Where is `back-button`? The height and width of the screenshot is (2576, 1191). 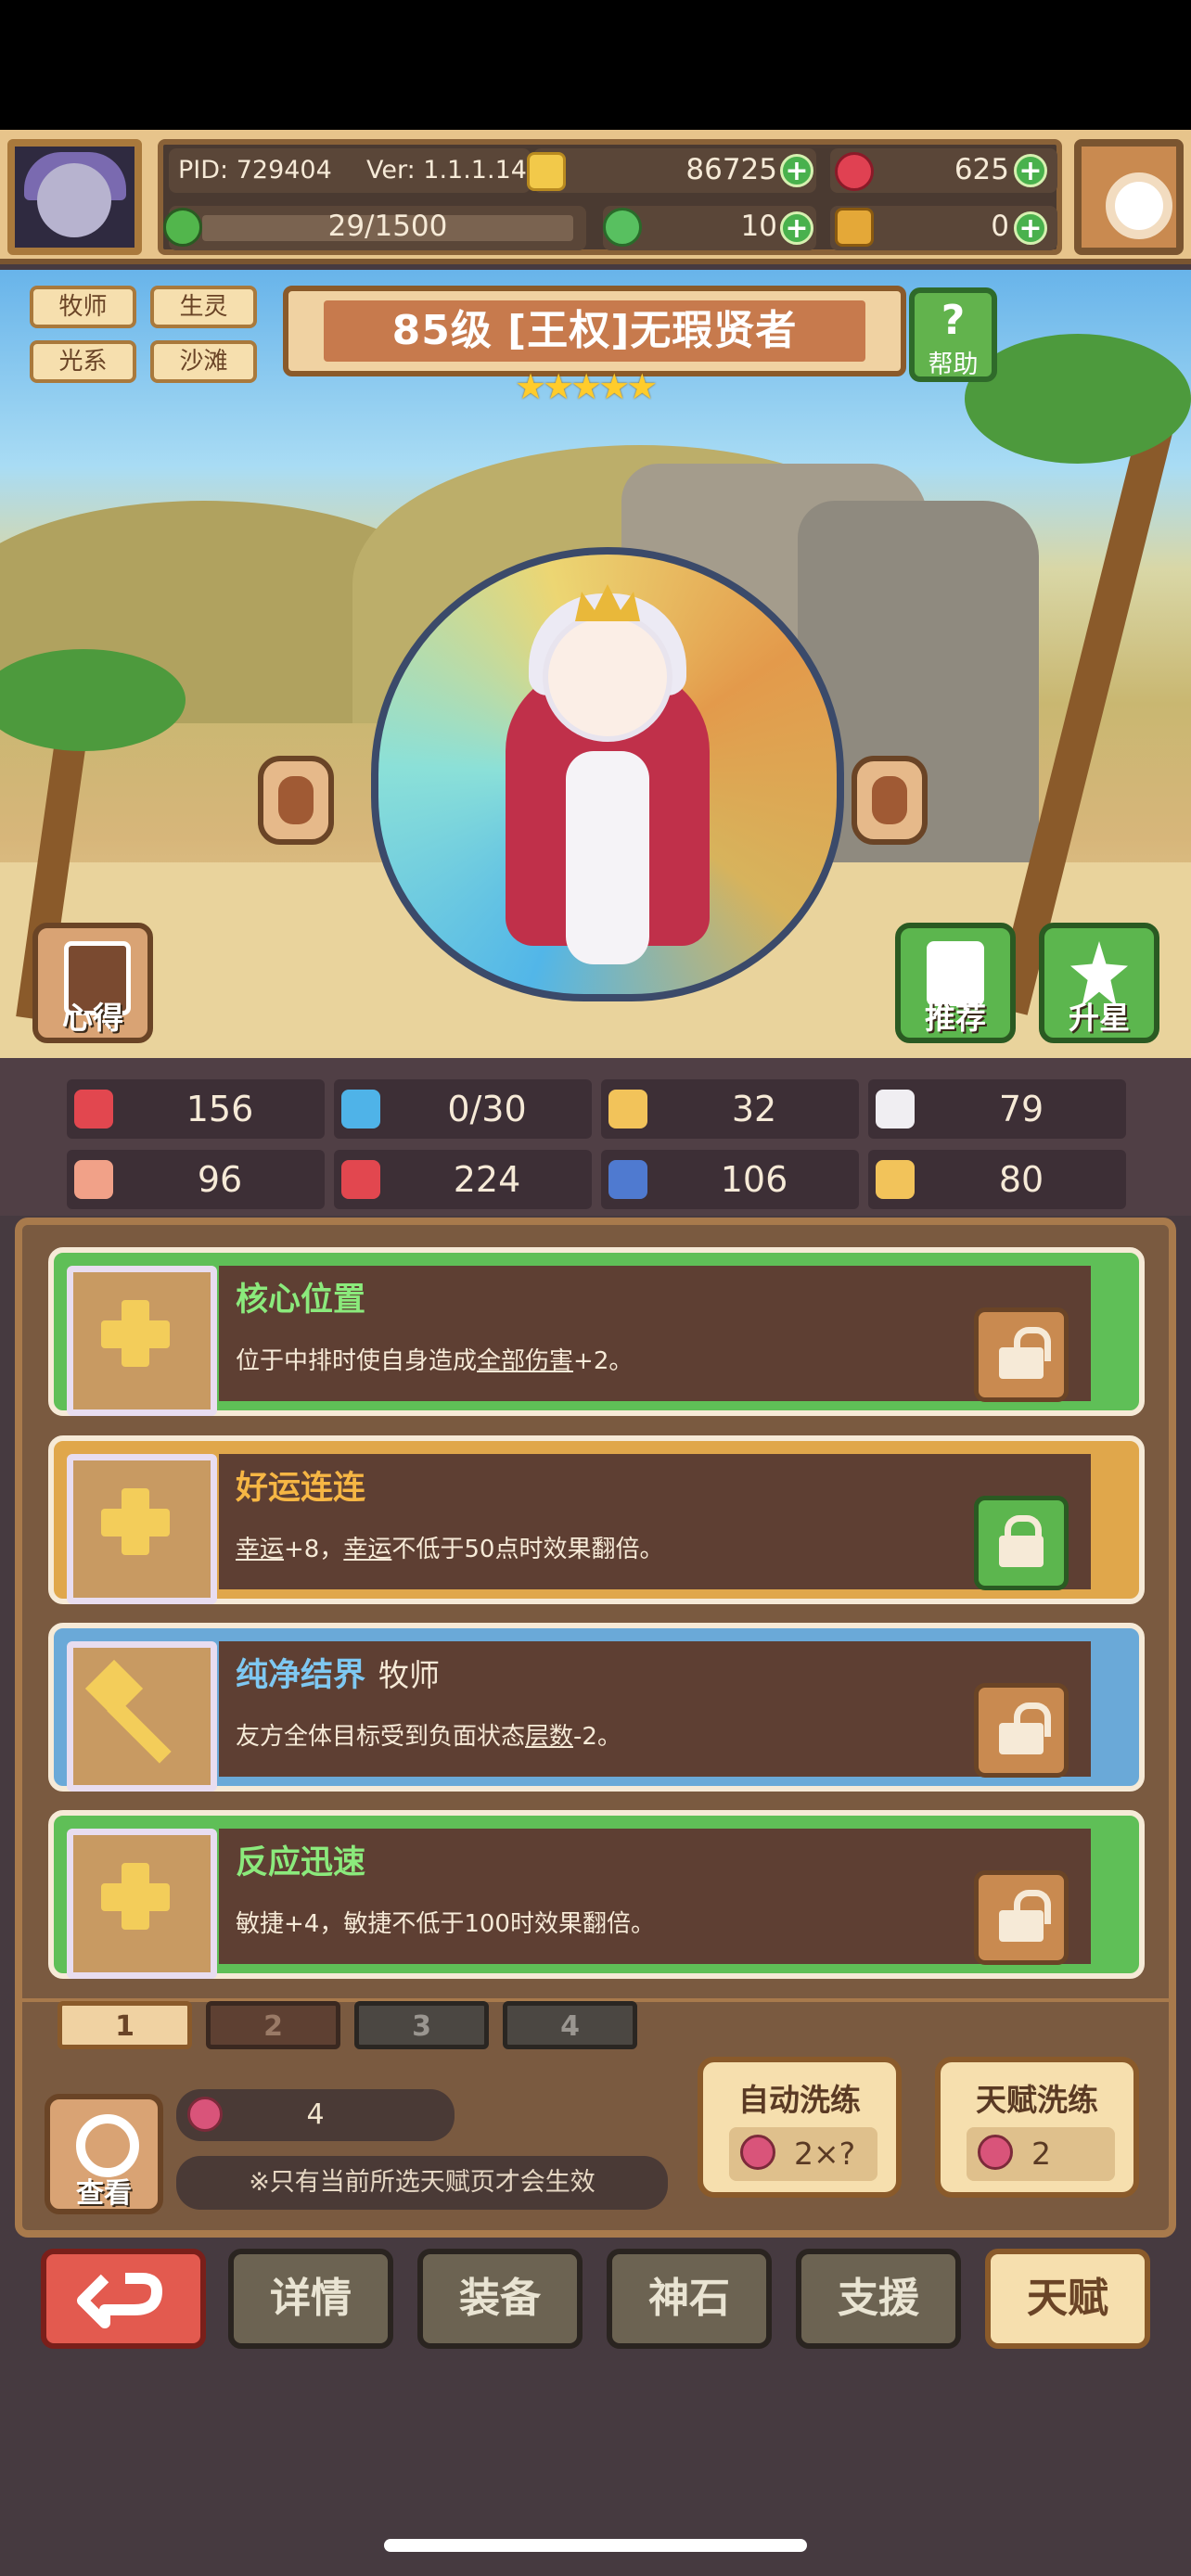 back-button is located at coordinates (123, 2299).